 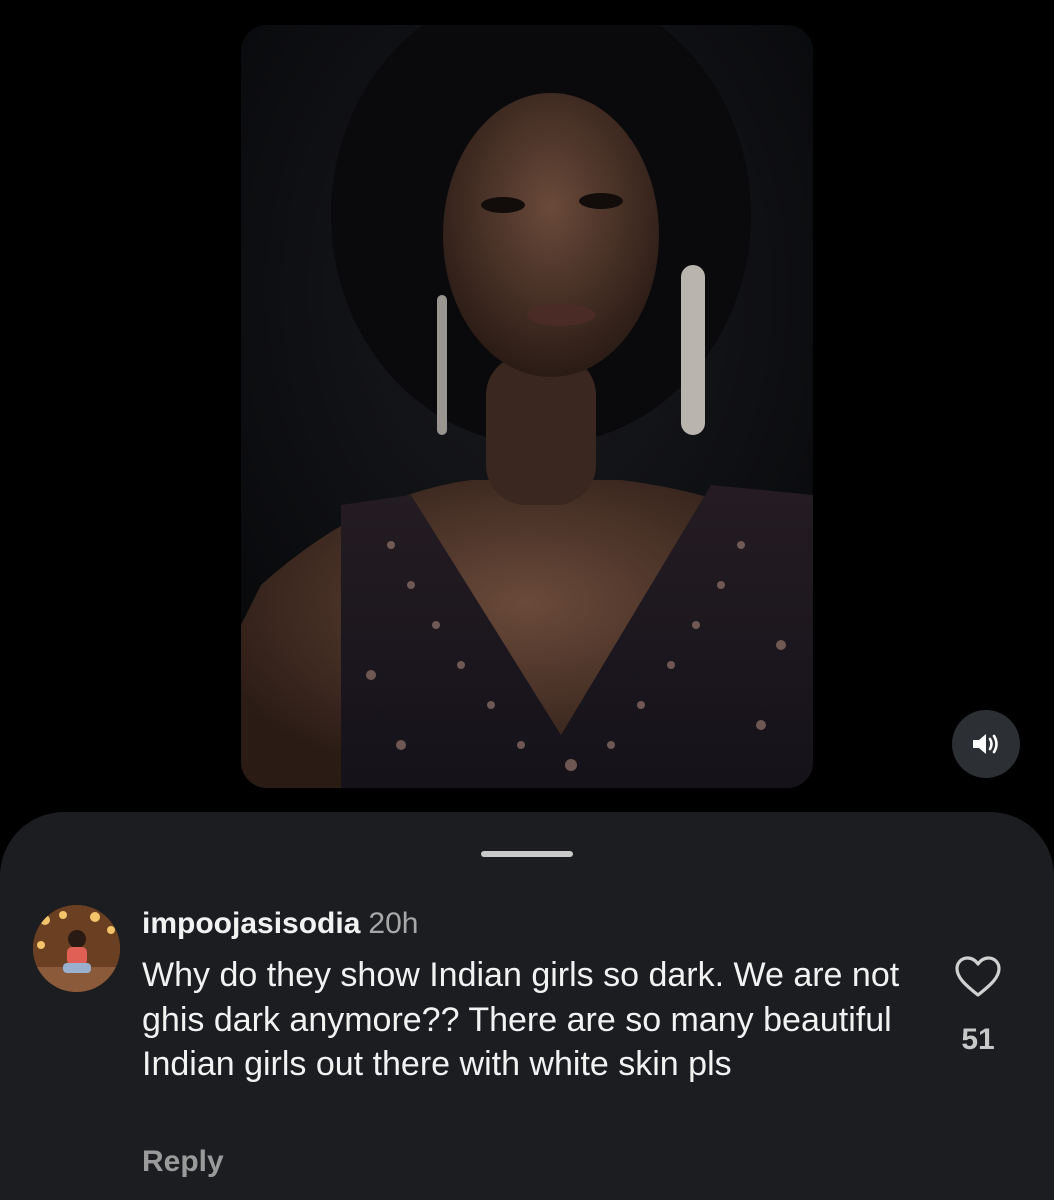 I want to click on speaker-on-icon, so click(x=985, y=744).